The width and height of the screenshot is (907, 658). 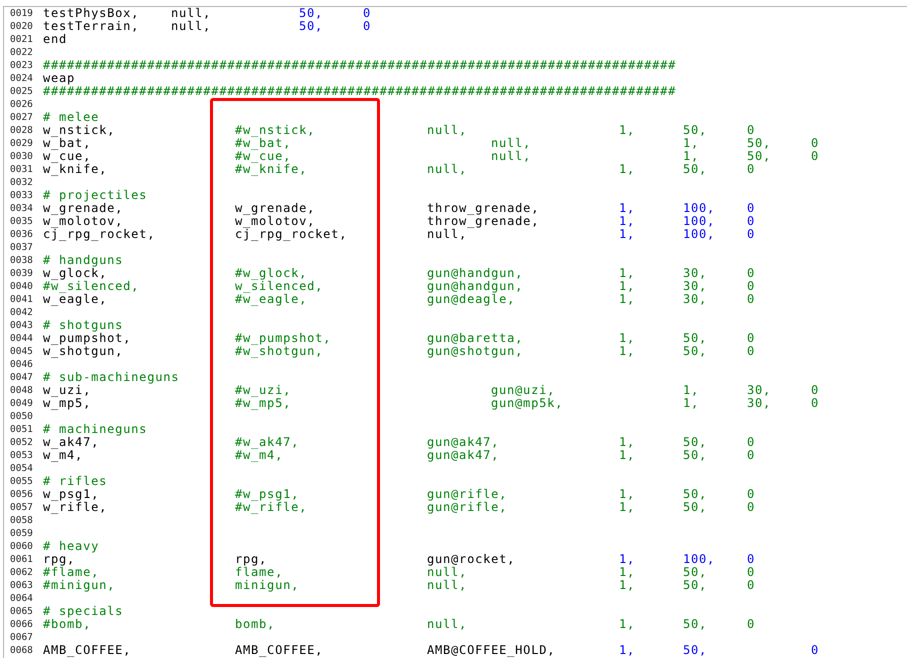 What do you see at coordinates (399, 221) in the screenshot?
I see `code-line: w_molotov, w_molotov, throw_grenade, 1, 100, 0` at bounding box center [399, 221].